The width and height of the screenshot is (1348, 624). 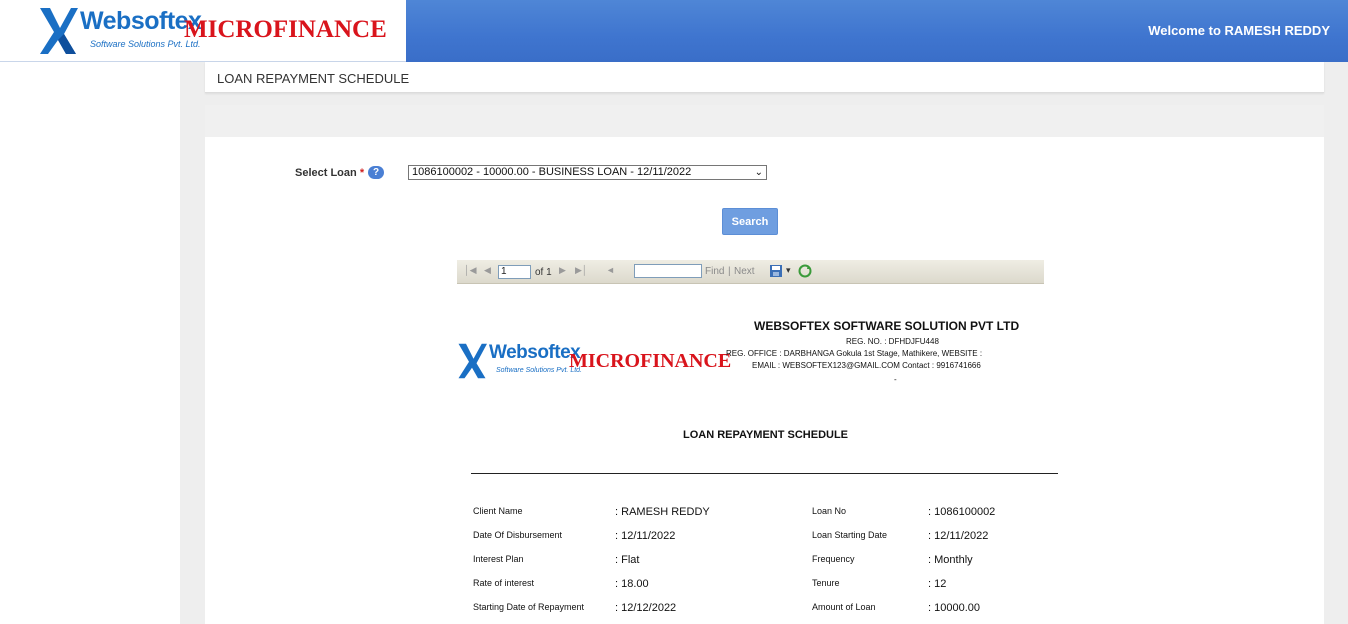 I want to click on required-mark: *, so click(x=362, y=173).